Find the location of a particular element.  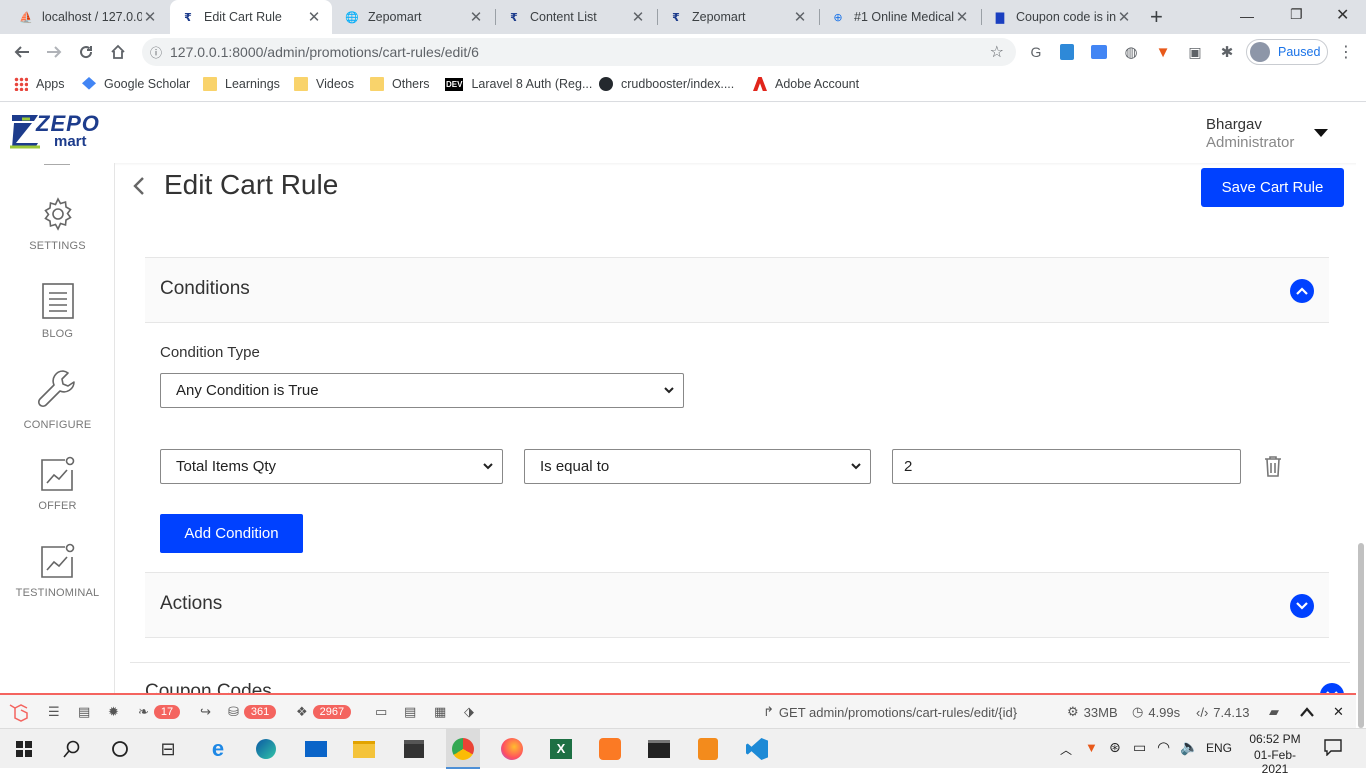

bookmark-others: Others is located at coordinates (400, 84).